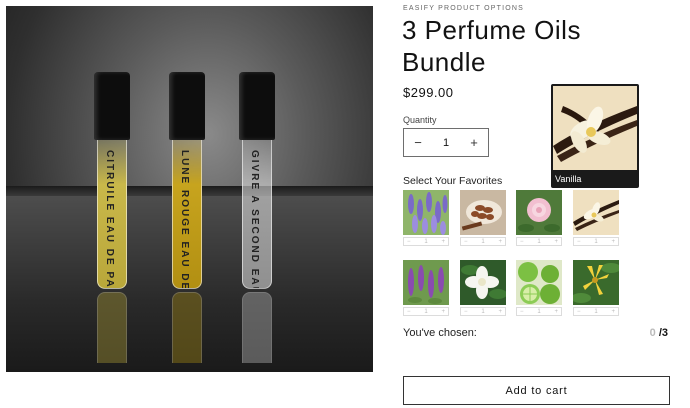  I want to click on swatch-cinnamon-stepper: − 1 +, so click(483, 241).